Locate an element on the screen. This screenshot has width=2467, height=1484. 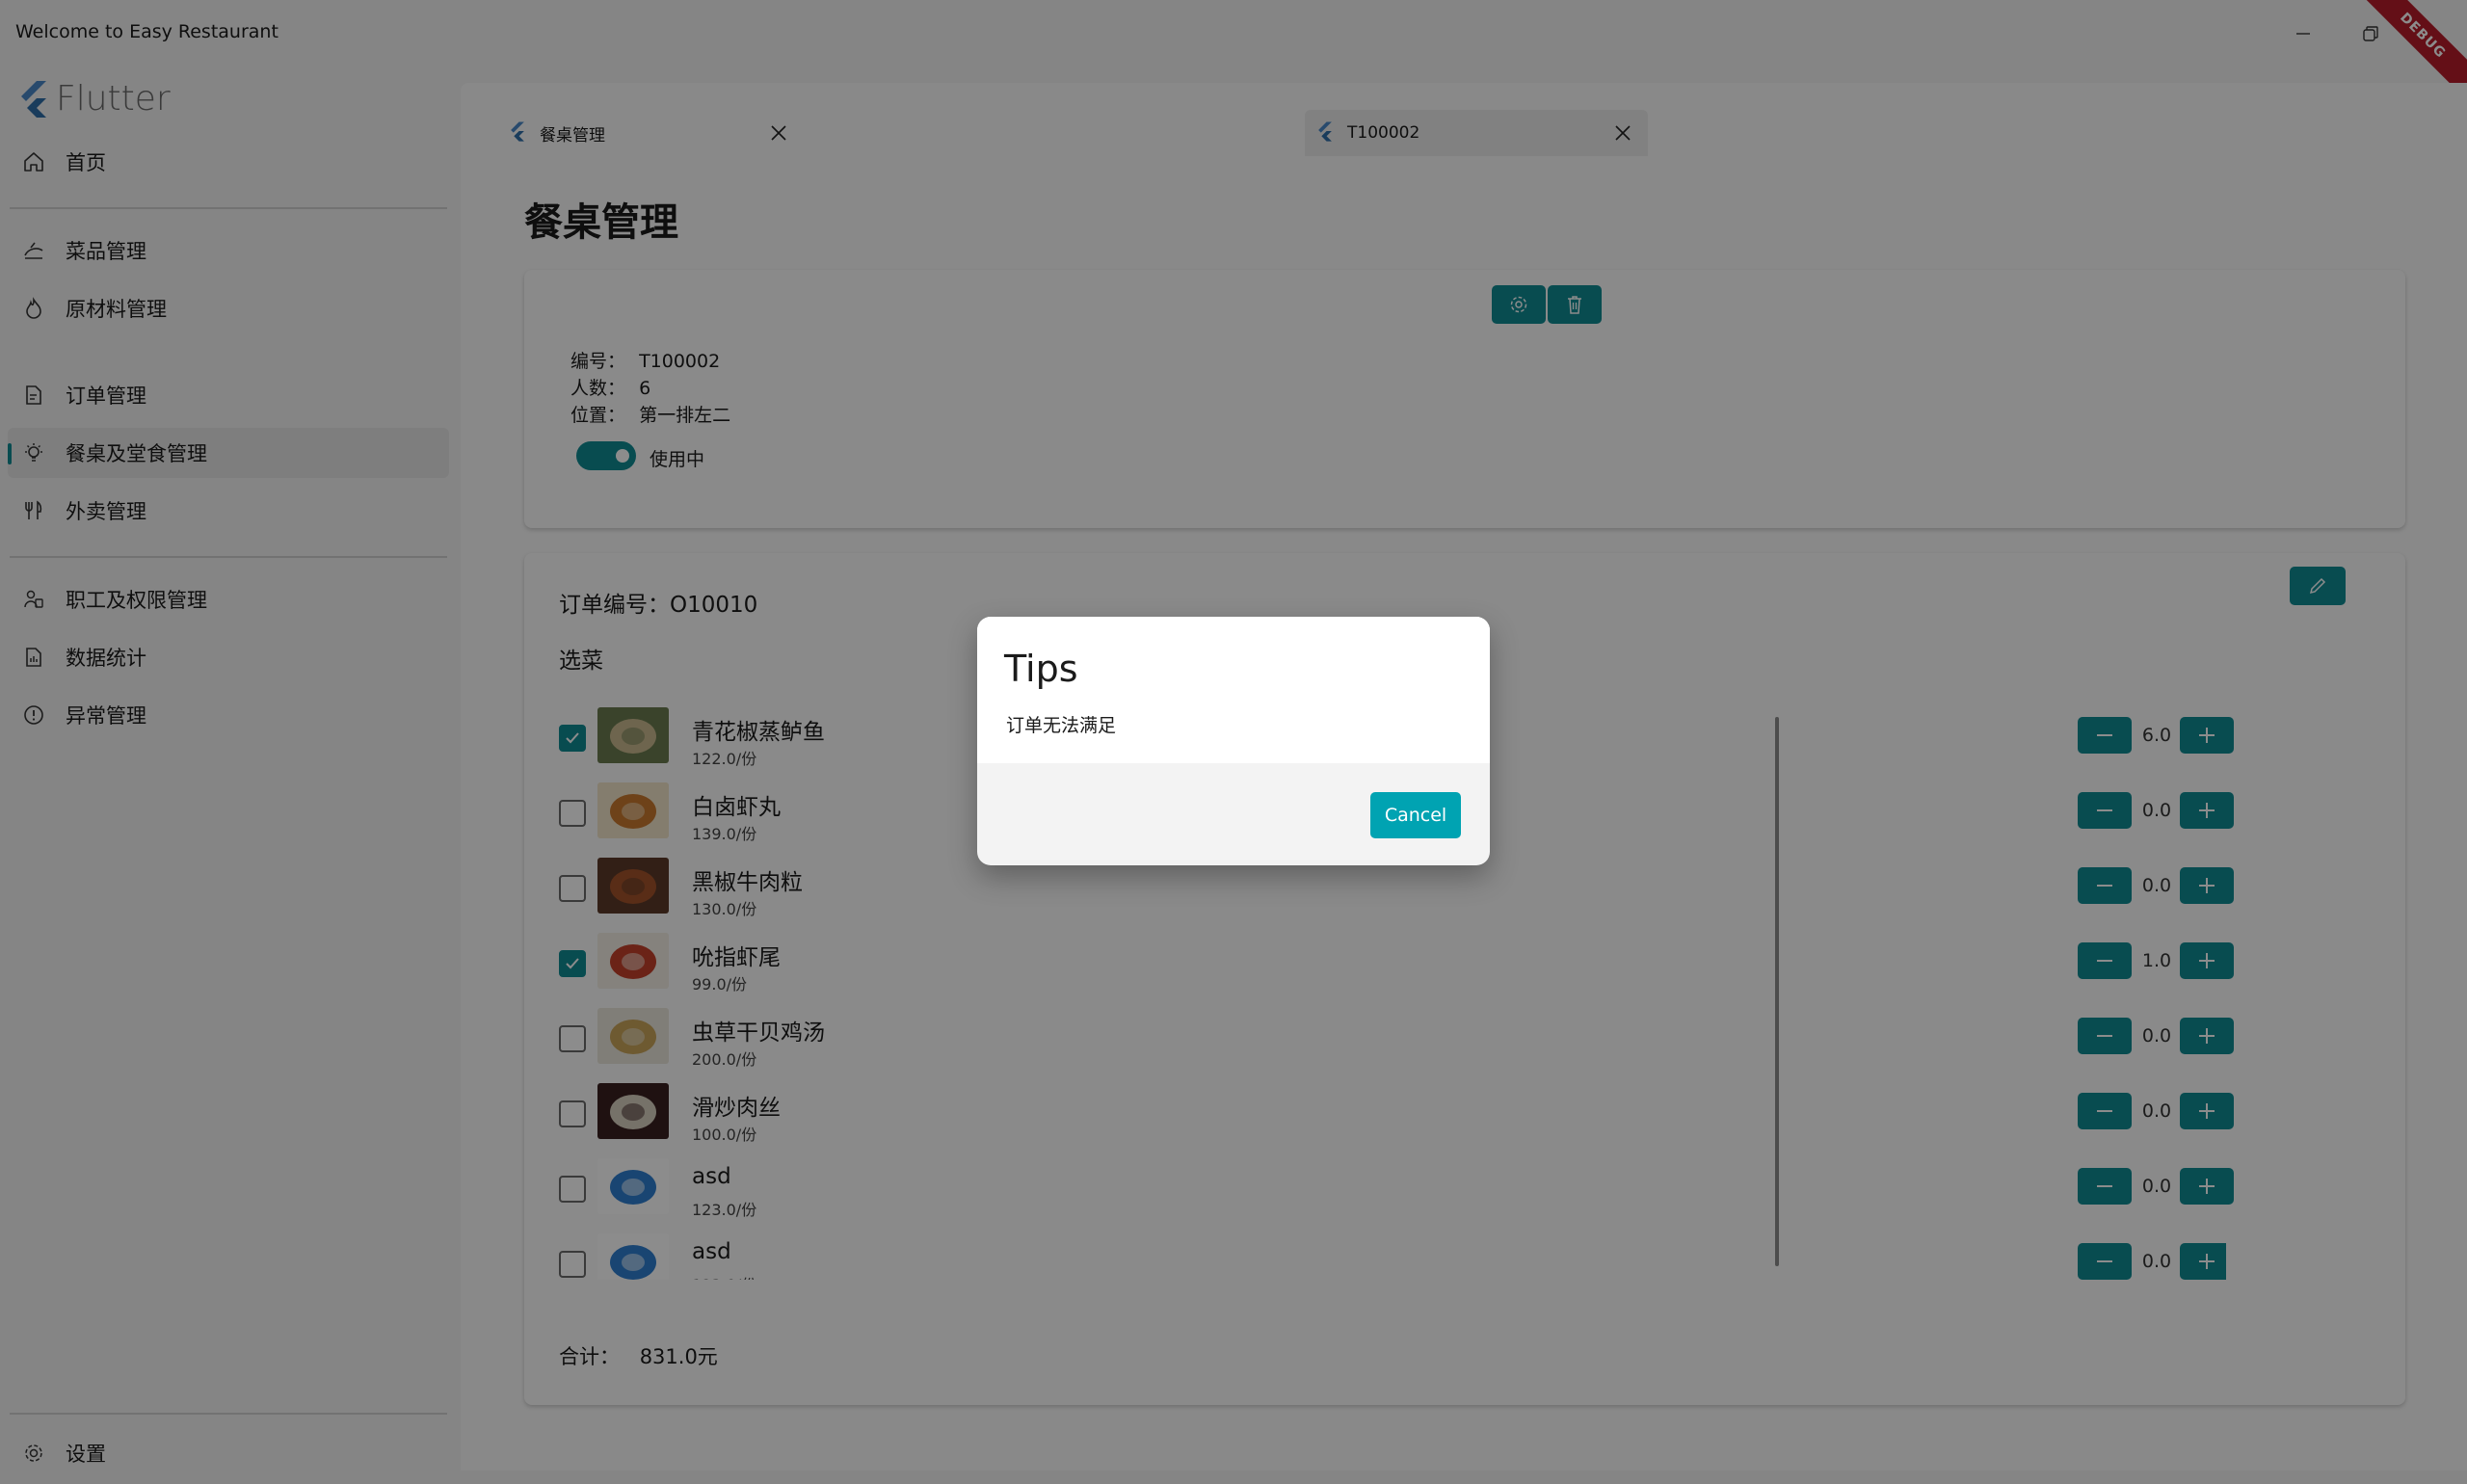
cancel-button: Cancel is located at coordinates (1415, 815).